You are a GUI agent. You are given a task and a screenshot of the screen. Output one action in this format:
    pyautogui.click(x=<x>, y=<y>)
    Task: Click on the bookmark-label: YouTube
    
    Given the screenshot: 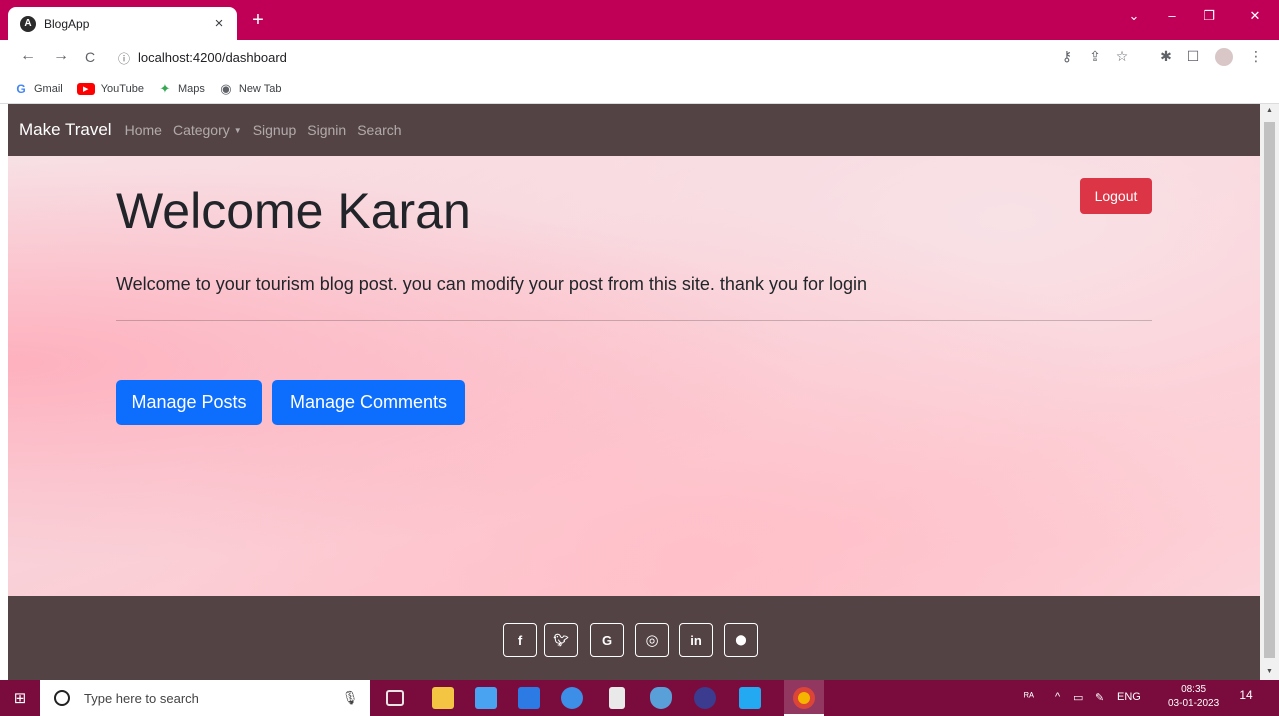 What is the action you would take?
    pyautogui.click(x=122, y=88)
    